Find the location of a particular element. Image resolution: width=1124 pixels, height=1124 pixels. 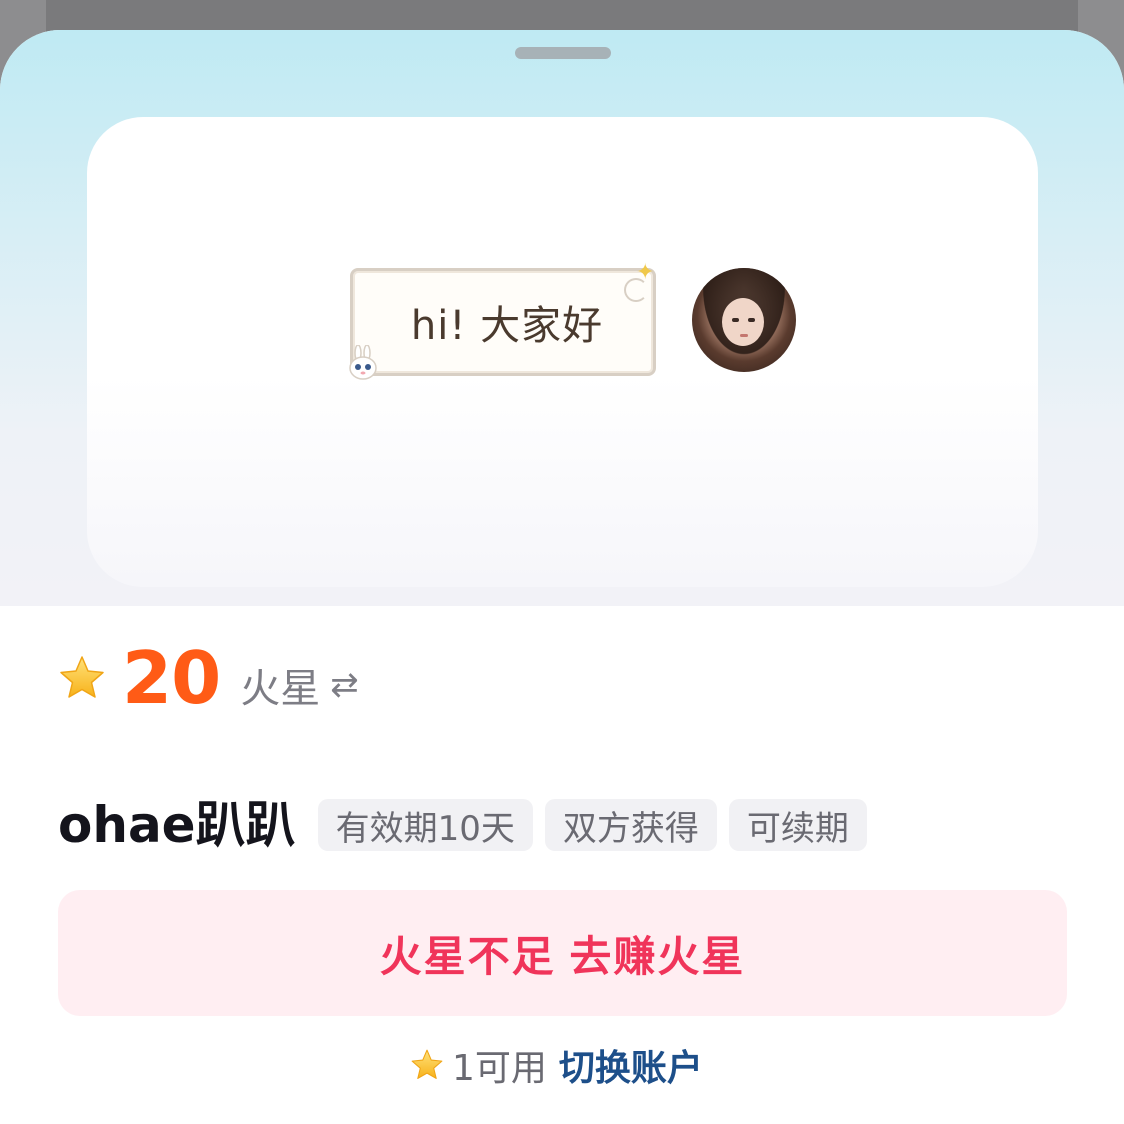

avatar is located at coordinates (744, 320).